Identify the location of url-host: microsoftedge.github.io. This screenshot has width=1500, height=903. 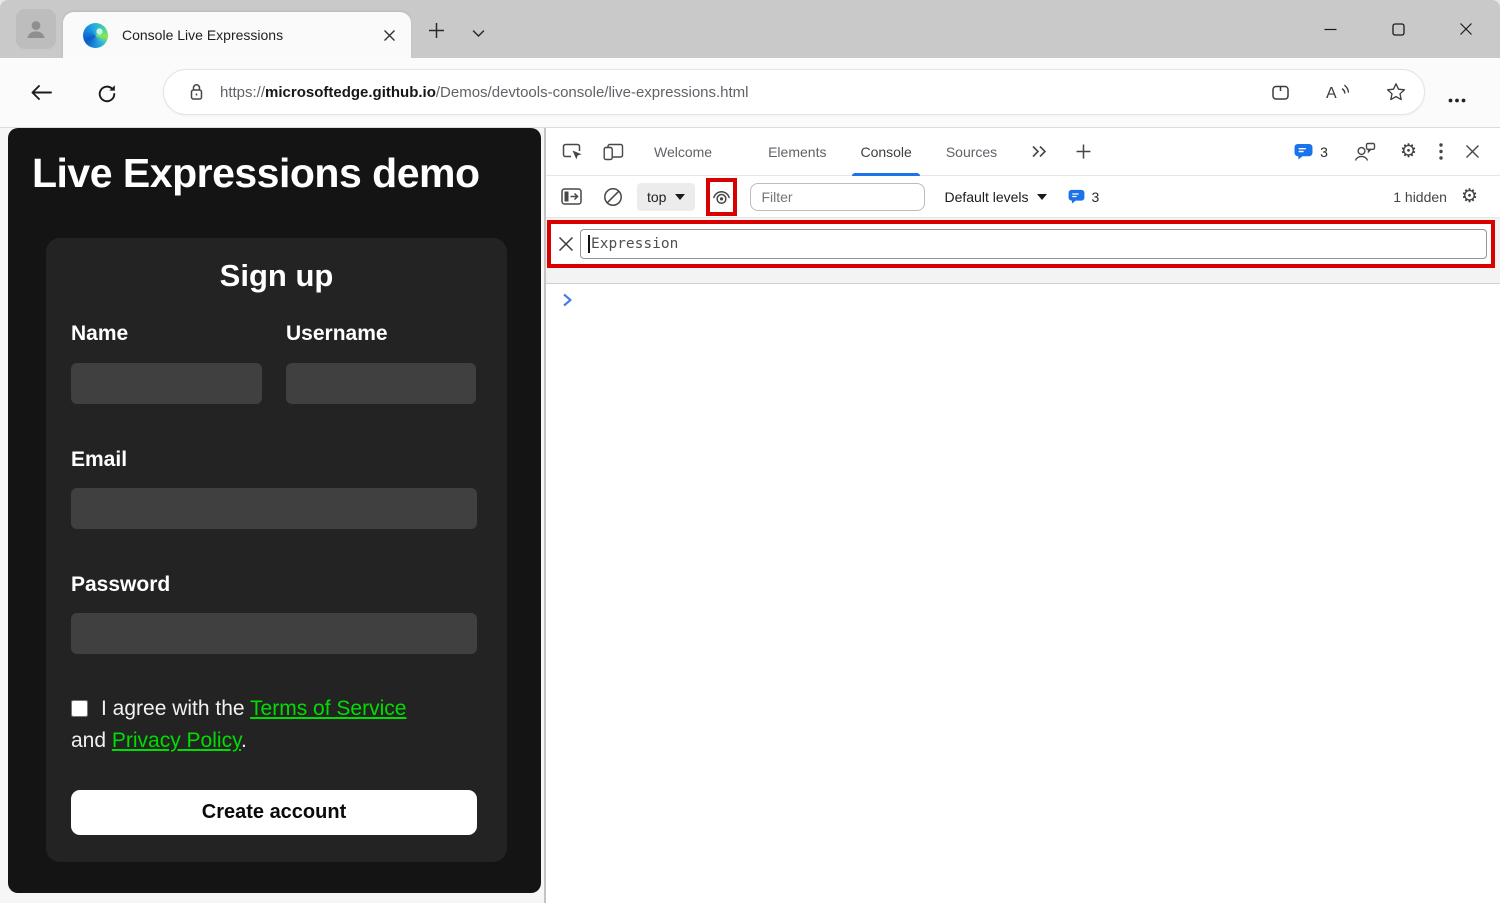
(350, 92).